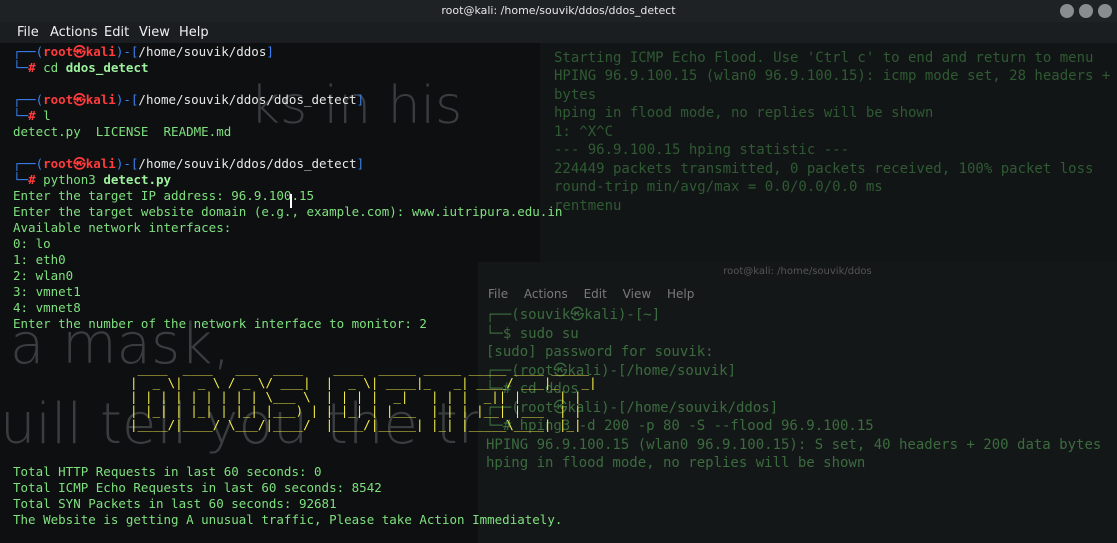  What do you see at coordinates (143, 51) in the screenshot?
I see `prompt-line: ┌──(root㉿kali)-[/home/souvik/ddos]` at bounding box center [143, 51].